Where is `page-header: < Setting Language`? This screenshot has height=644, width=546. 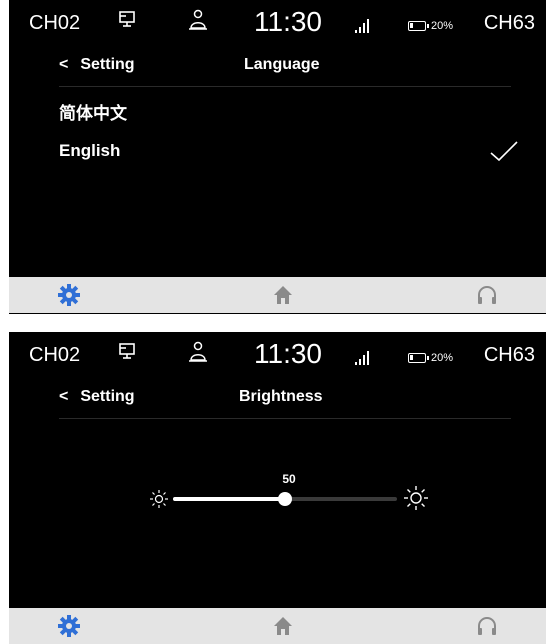
page-header: < Setting Language is located at coordinates (285, 67).